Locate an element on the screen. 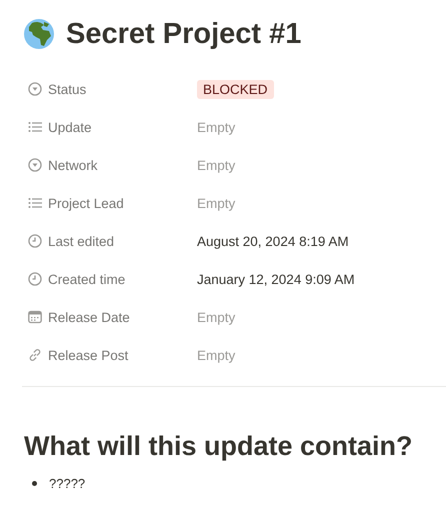 Image resolution: width=446 pixels, height=515 pixels. property-label: Project Lead is located at coordinates (86, 203).